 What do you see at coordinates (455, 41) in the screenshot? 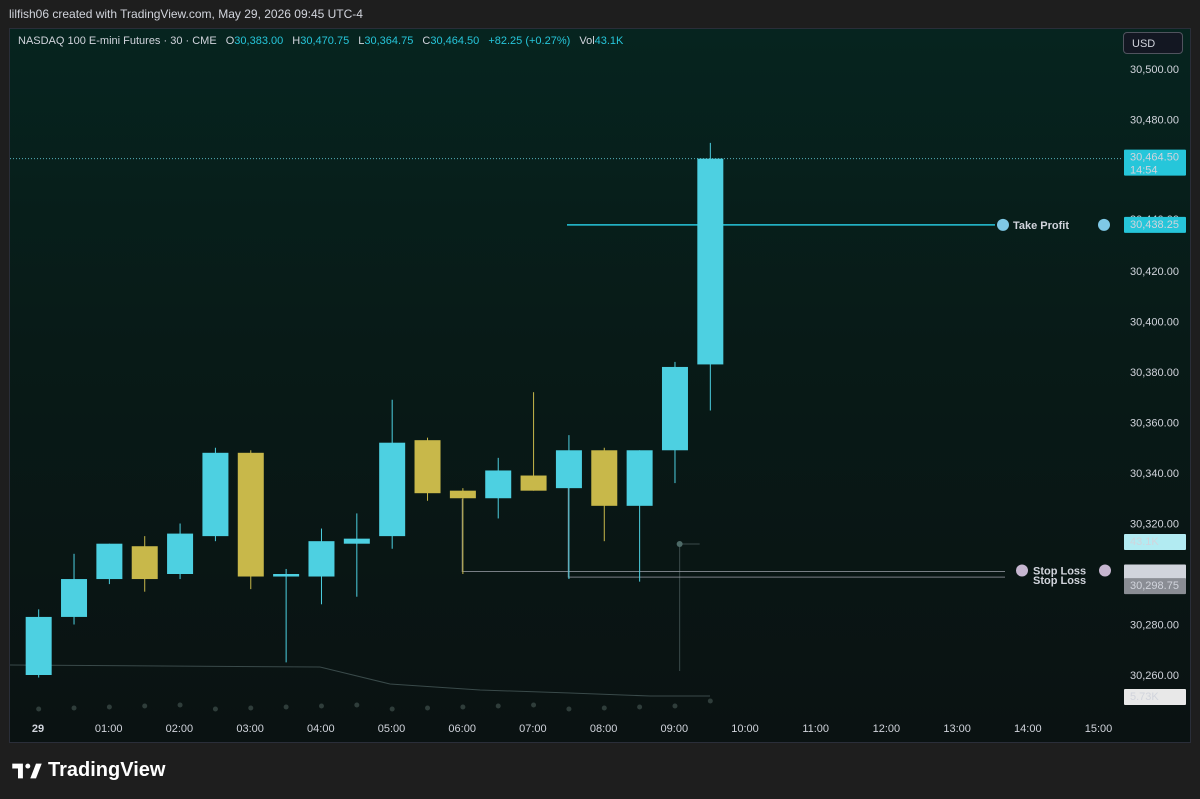
I see `close-value: 30,464.50` at bounding box center [455, 41].